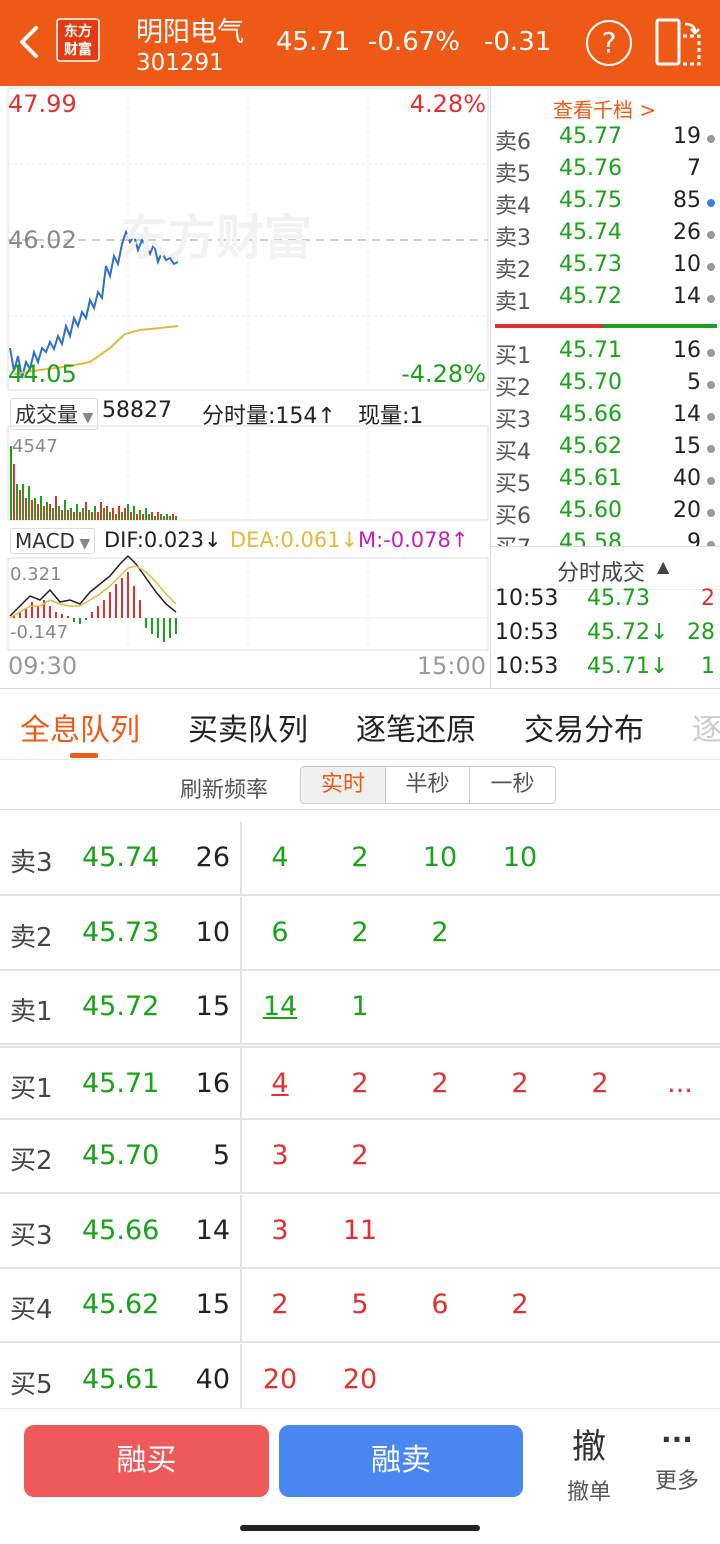 Image resolution: width=720 pixels, height=1544 pixels. What do you see at coordinates (605, 568) in the screenshot?
I see `trades-header: 分时成交 ▲` at bounding box center [605, 568].